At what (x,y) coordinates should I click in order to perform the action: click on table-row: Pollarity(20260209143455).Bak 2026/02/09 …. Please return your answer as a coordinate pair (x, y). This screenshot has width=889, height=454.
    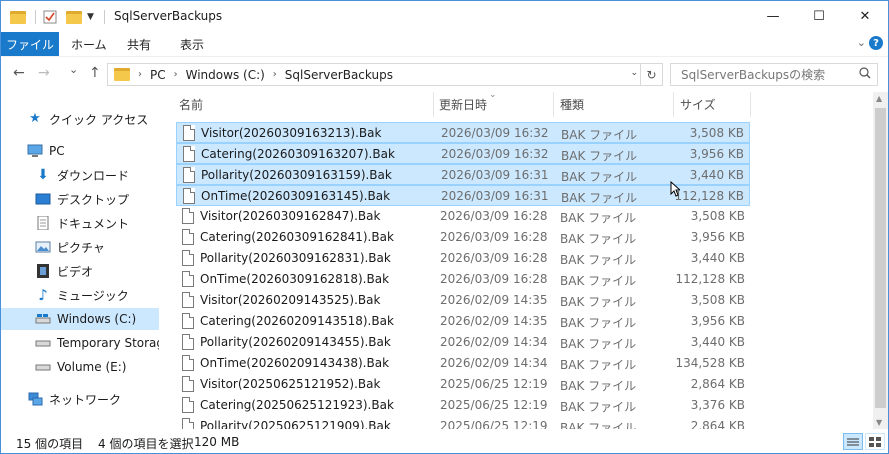
    Looking at the image, I should click on (463, 342).